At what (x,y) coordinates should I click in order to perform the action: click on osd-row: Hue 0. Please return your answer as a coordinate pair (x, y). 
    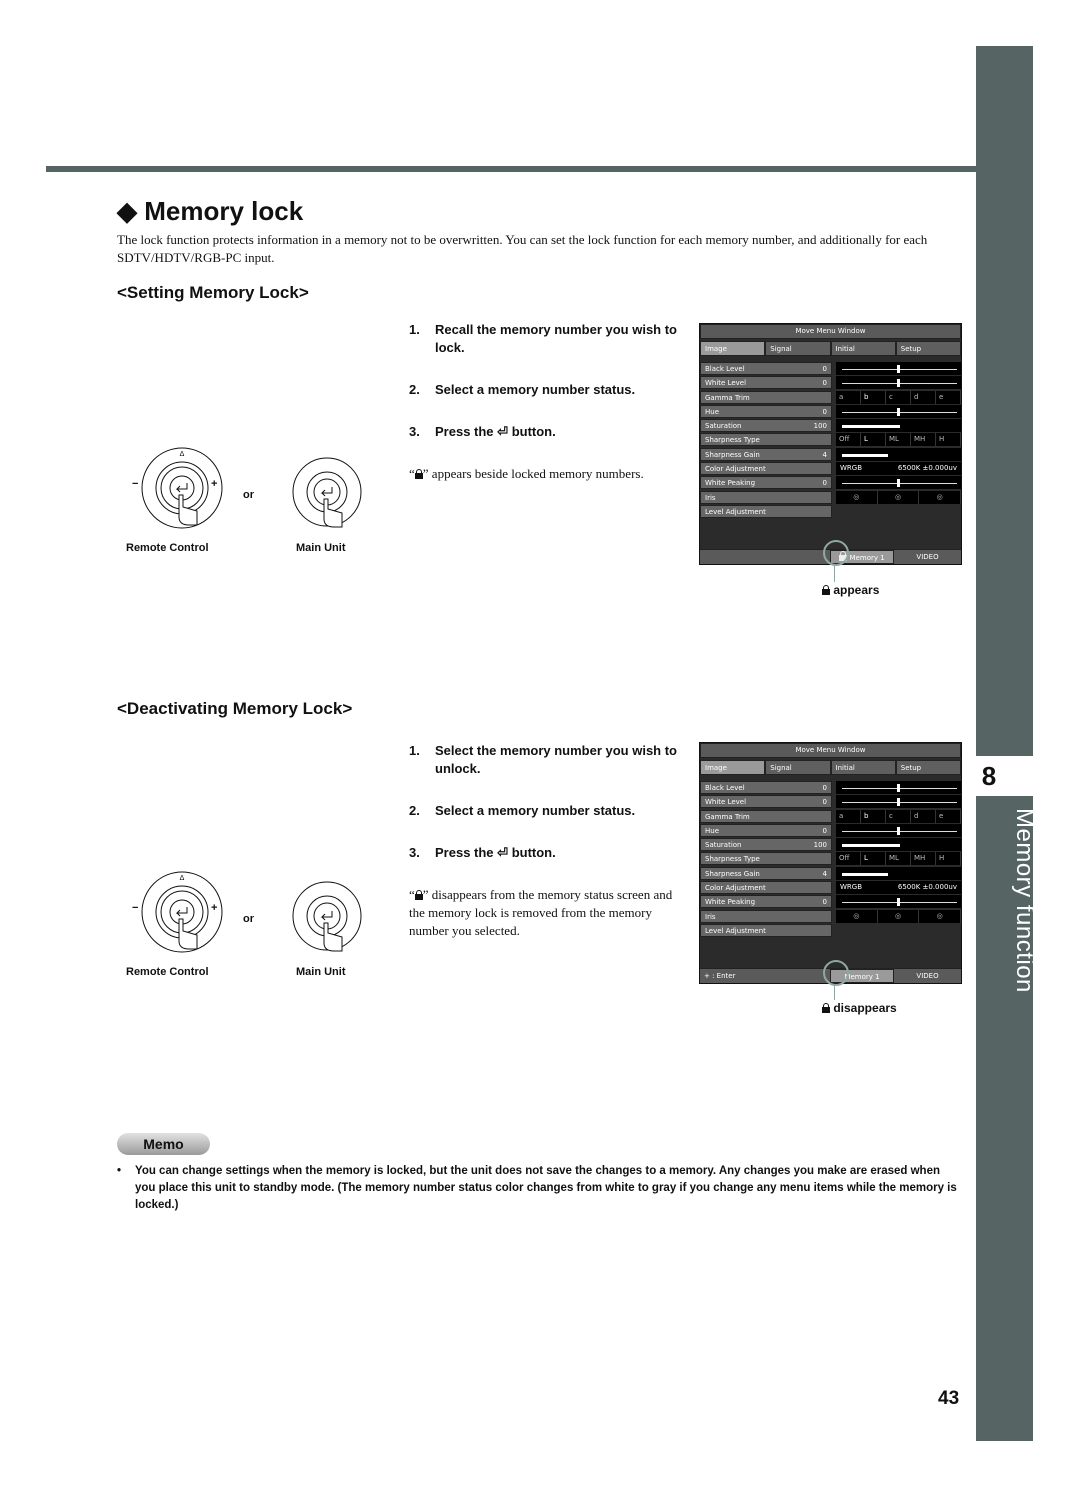
    Looking at the image, I should click on (830, 411).